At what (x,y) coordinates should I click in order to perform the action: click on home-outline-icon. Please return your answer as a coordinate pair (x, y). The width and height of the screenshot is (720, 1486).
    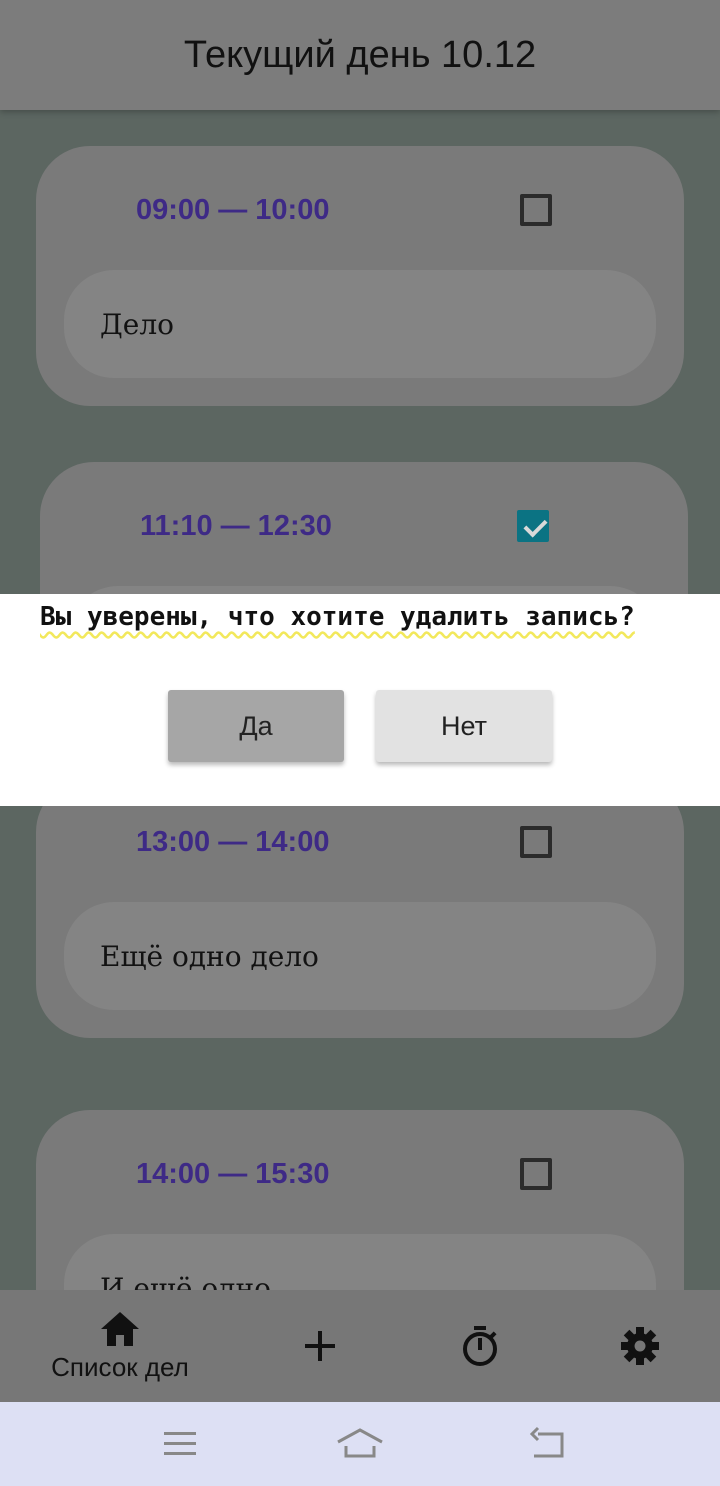
    Looking at the image, I should click on (360, 1444).